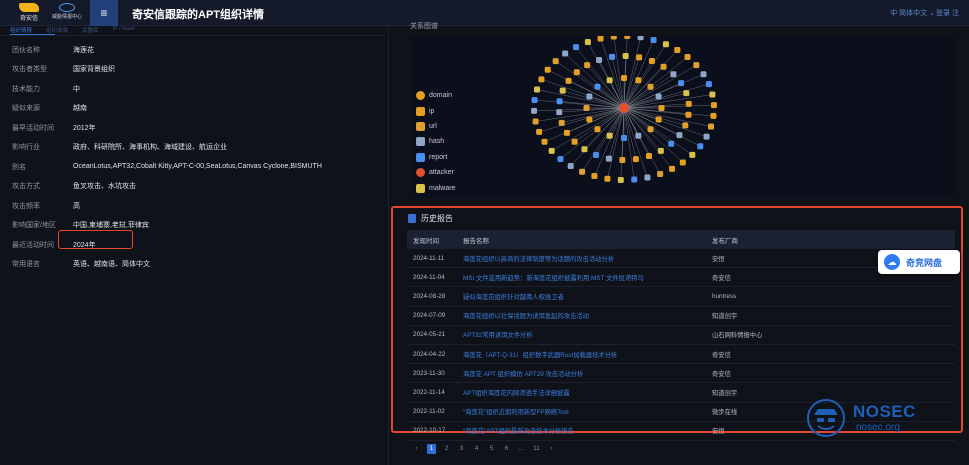 The width and height of the screenshot is (969, 465). I want to click on report-link: 海莲花组织以高商的法律制度等为话题的攻击活动分析, so click(579, 258).